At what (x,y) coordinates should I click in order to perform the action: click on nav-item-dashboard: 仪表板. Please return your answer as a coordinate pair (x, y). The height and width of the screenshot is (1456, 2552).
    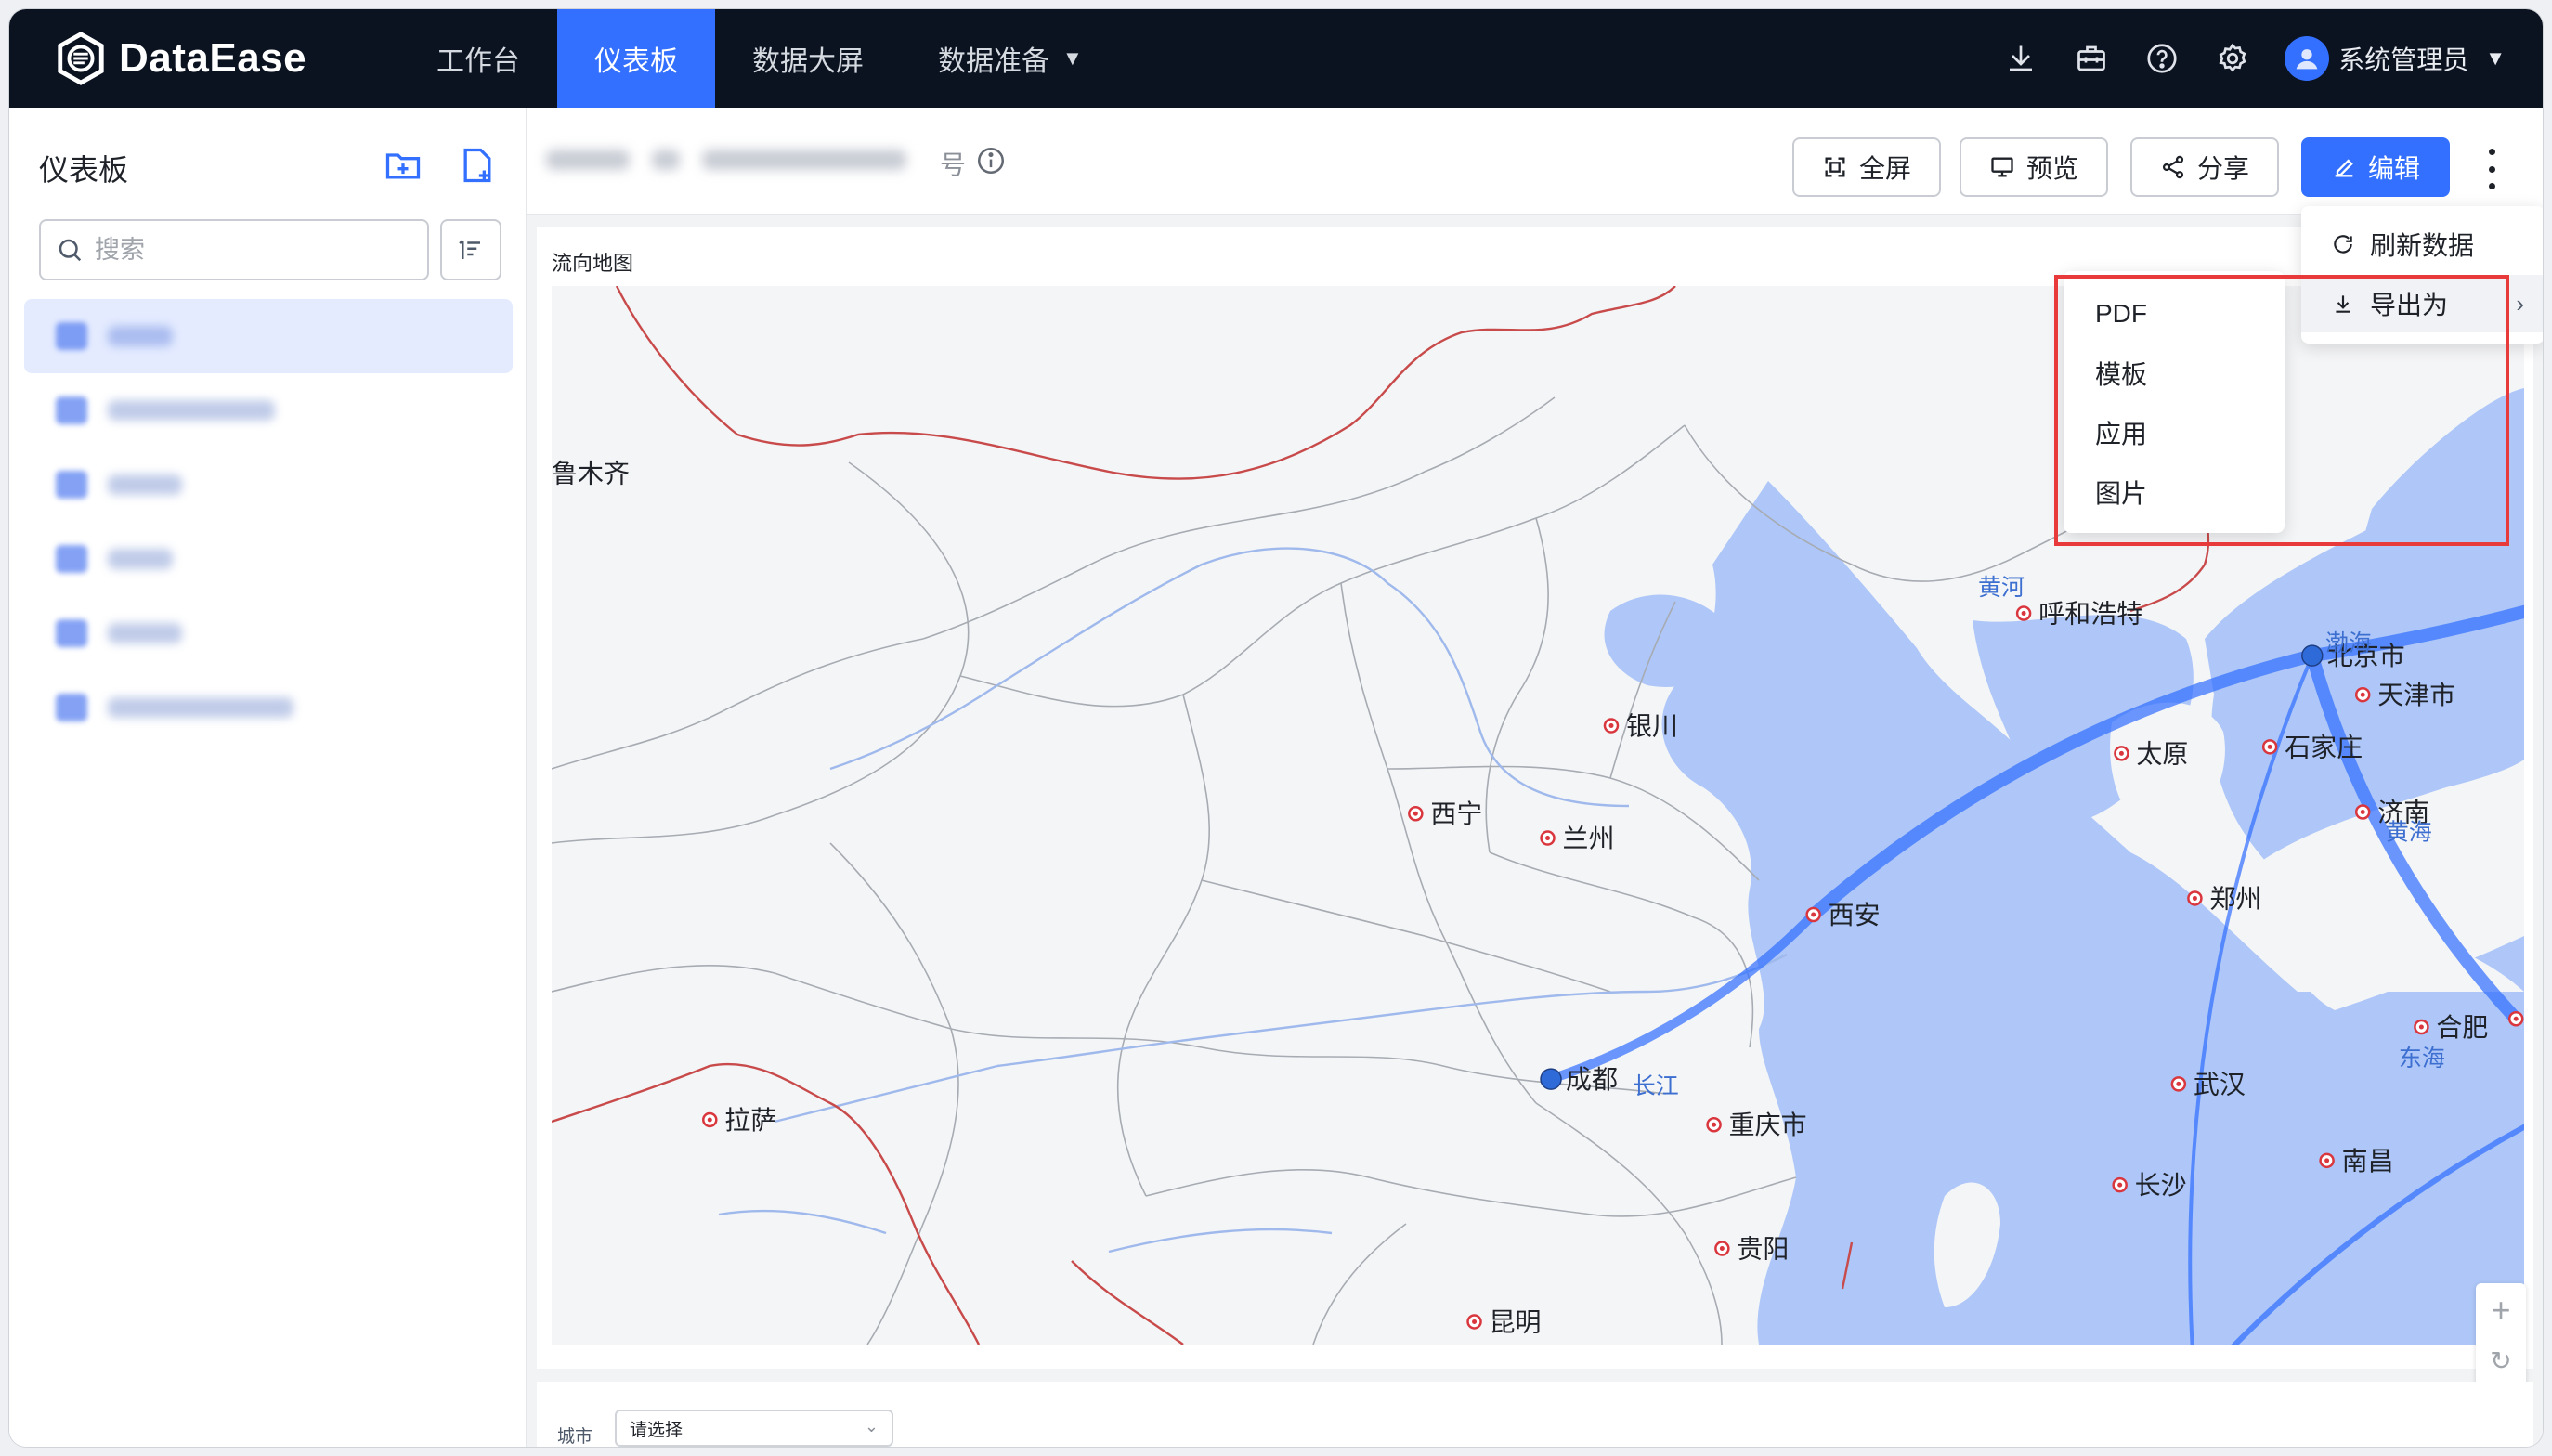
    Looking at the image, I should click on (636, 58).